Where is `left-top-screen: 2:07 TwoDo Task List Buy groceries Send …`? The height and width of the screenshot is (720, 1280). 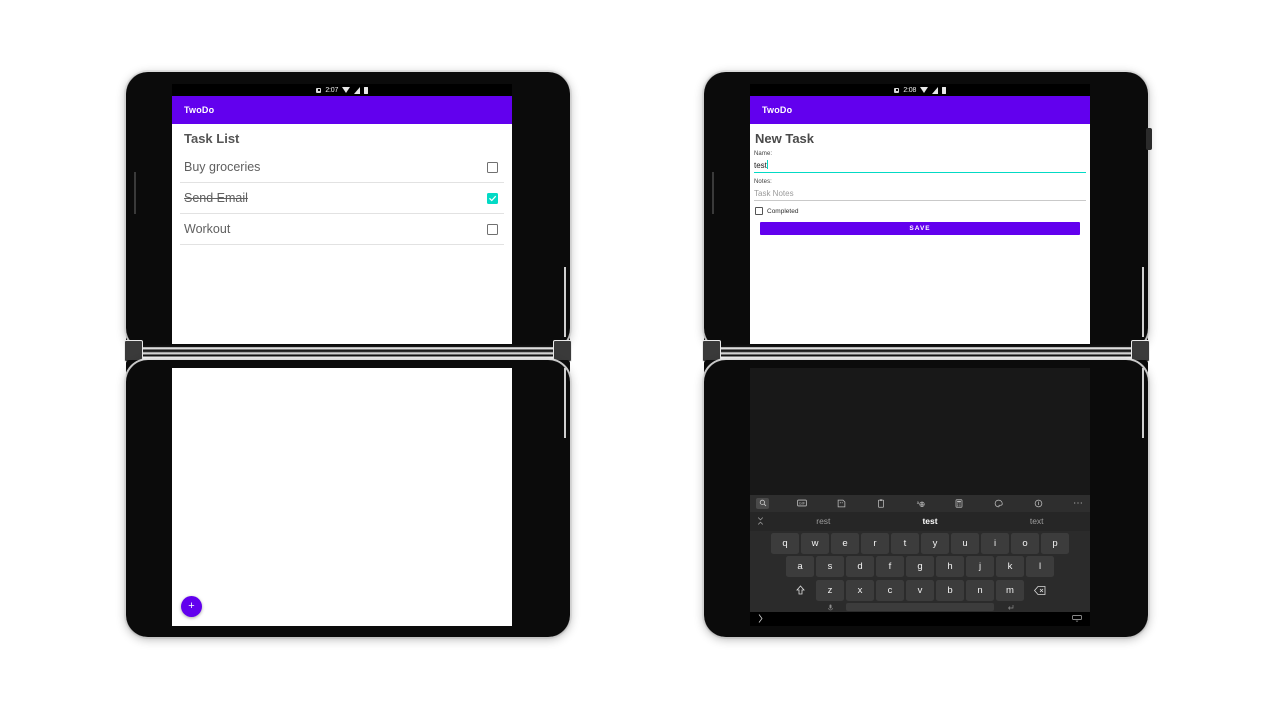
left-top-screen: 2:07 TwoDo Task List Buy groceries Send … is located at coordinates (342, 214).